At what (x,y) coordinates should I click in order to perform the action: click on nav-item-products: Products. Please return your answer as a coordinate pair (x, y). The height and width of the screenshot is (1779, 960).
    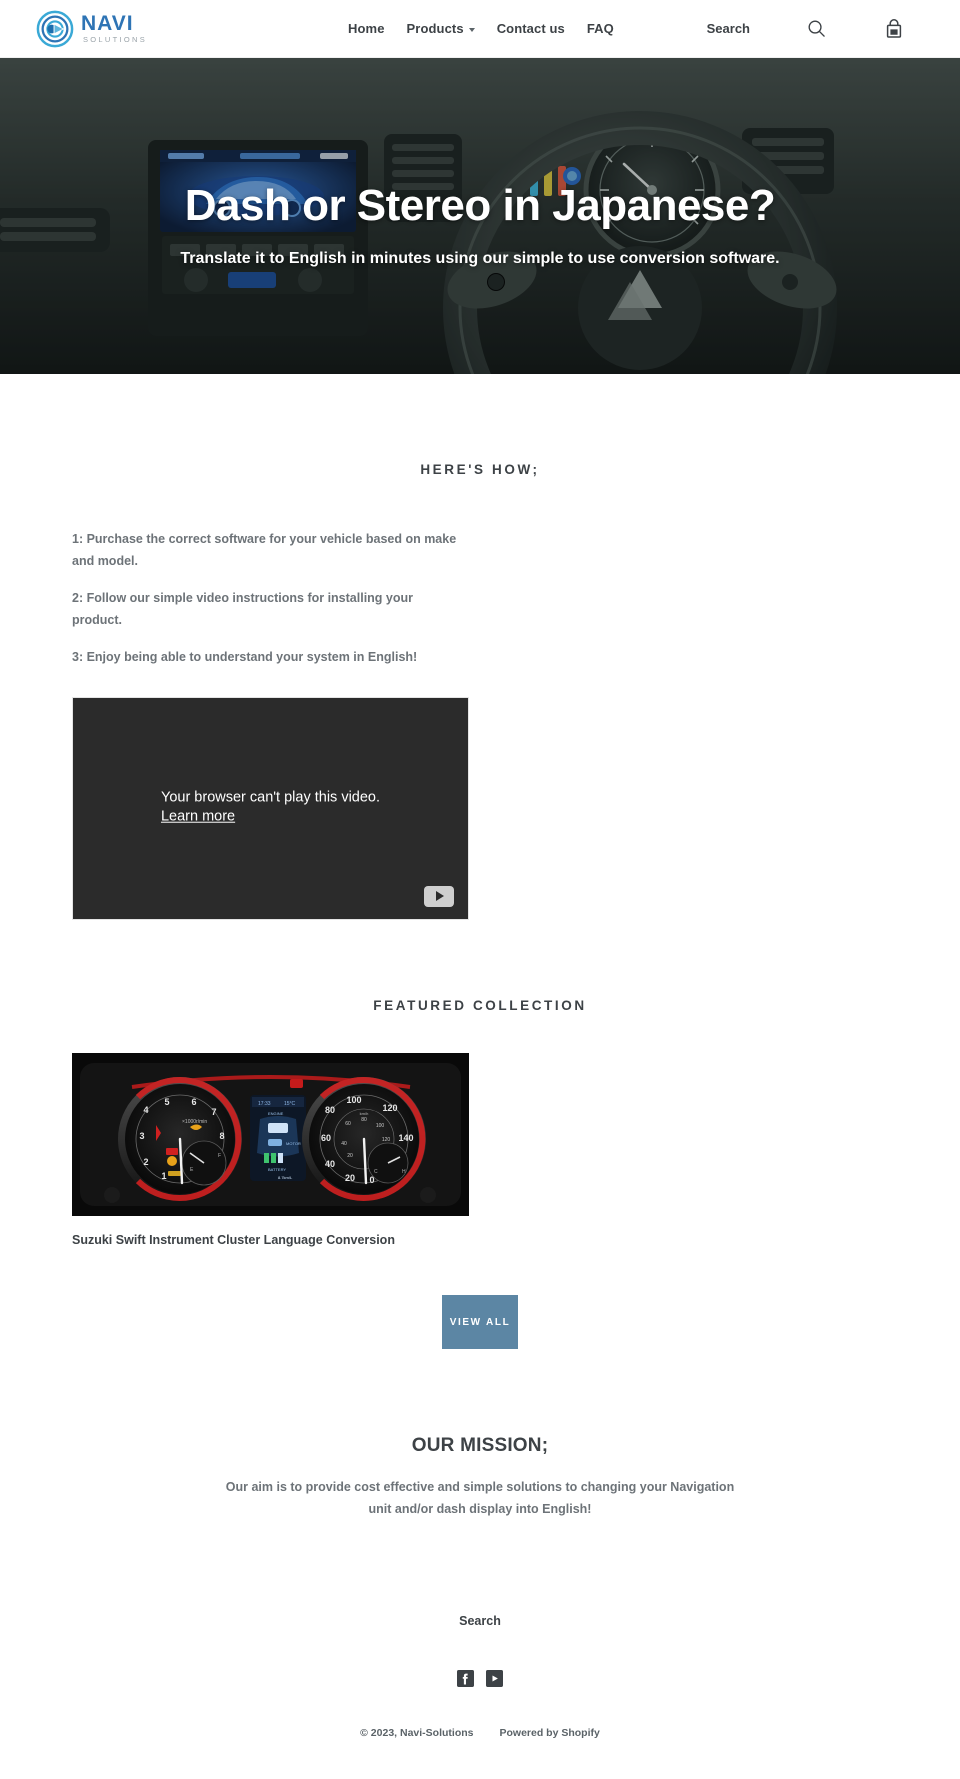
    Looking at the image, I should click on (441, 28).